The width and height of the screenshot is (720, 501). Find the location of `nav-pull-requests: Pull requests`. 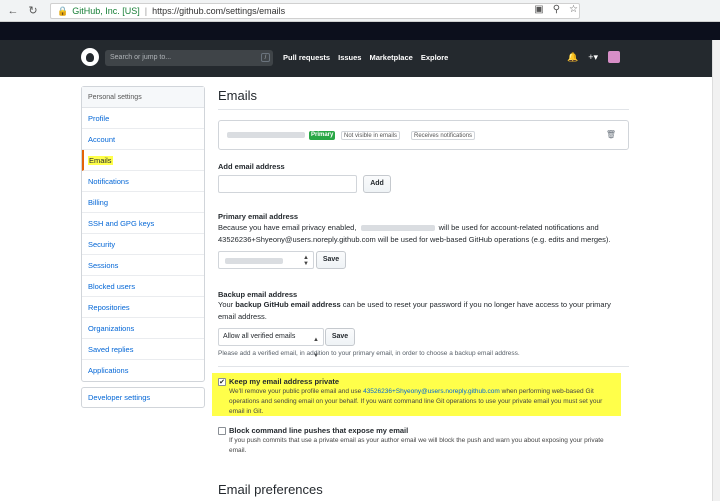

nav-pull-requests: Pull requests is located at coordinates (306, 57).